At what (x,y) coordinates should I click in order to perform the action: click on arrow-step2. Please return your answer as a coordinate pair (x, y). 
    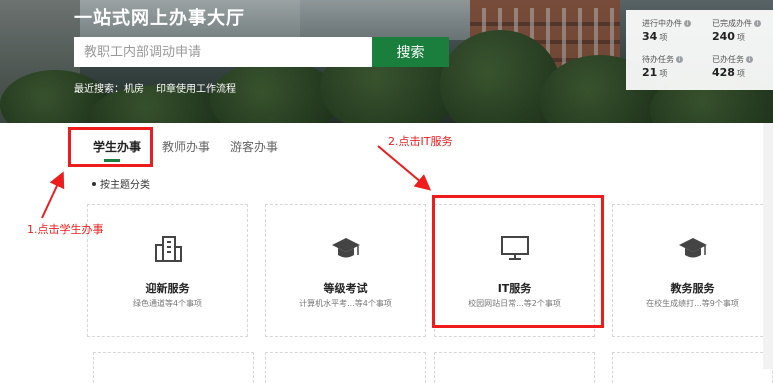
    Looking at the image, I should click on (404, 168).